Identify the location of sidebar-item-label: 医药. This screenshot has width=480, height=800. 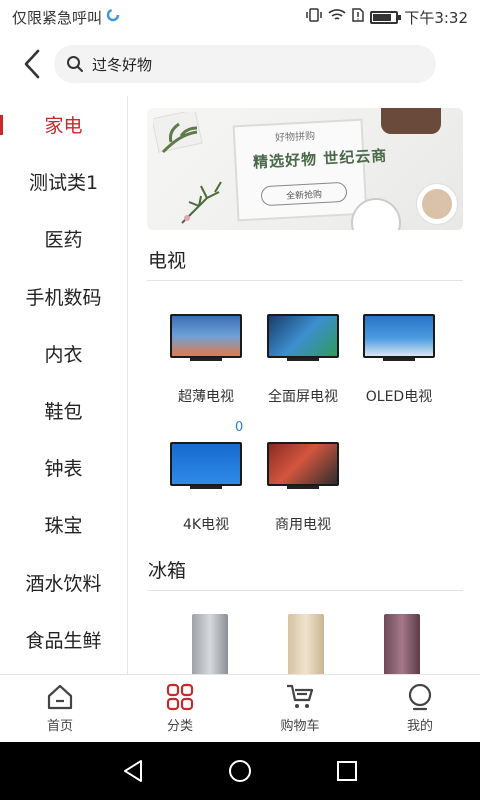
(63, 240).